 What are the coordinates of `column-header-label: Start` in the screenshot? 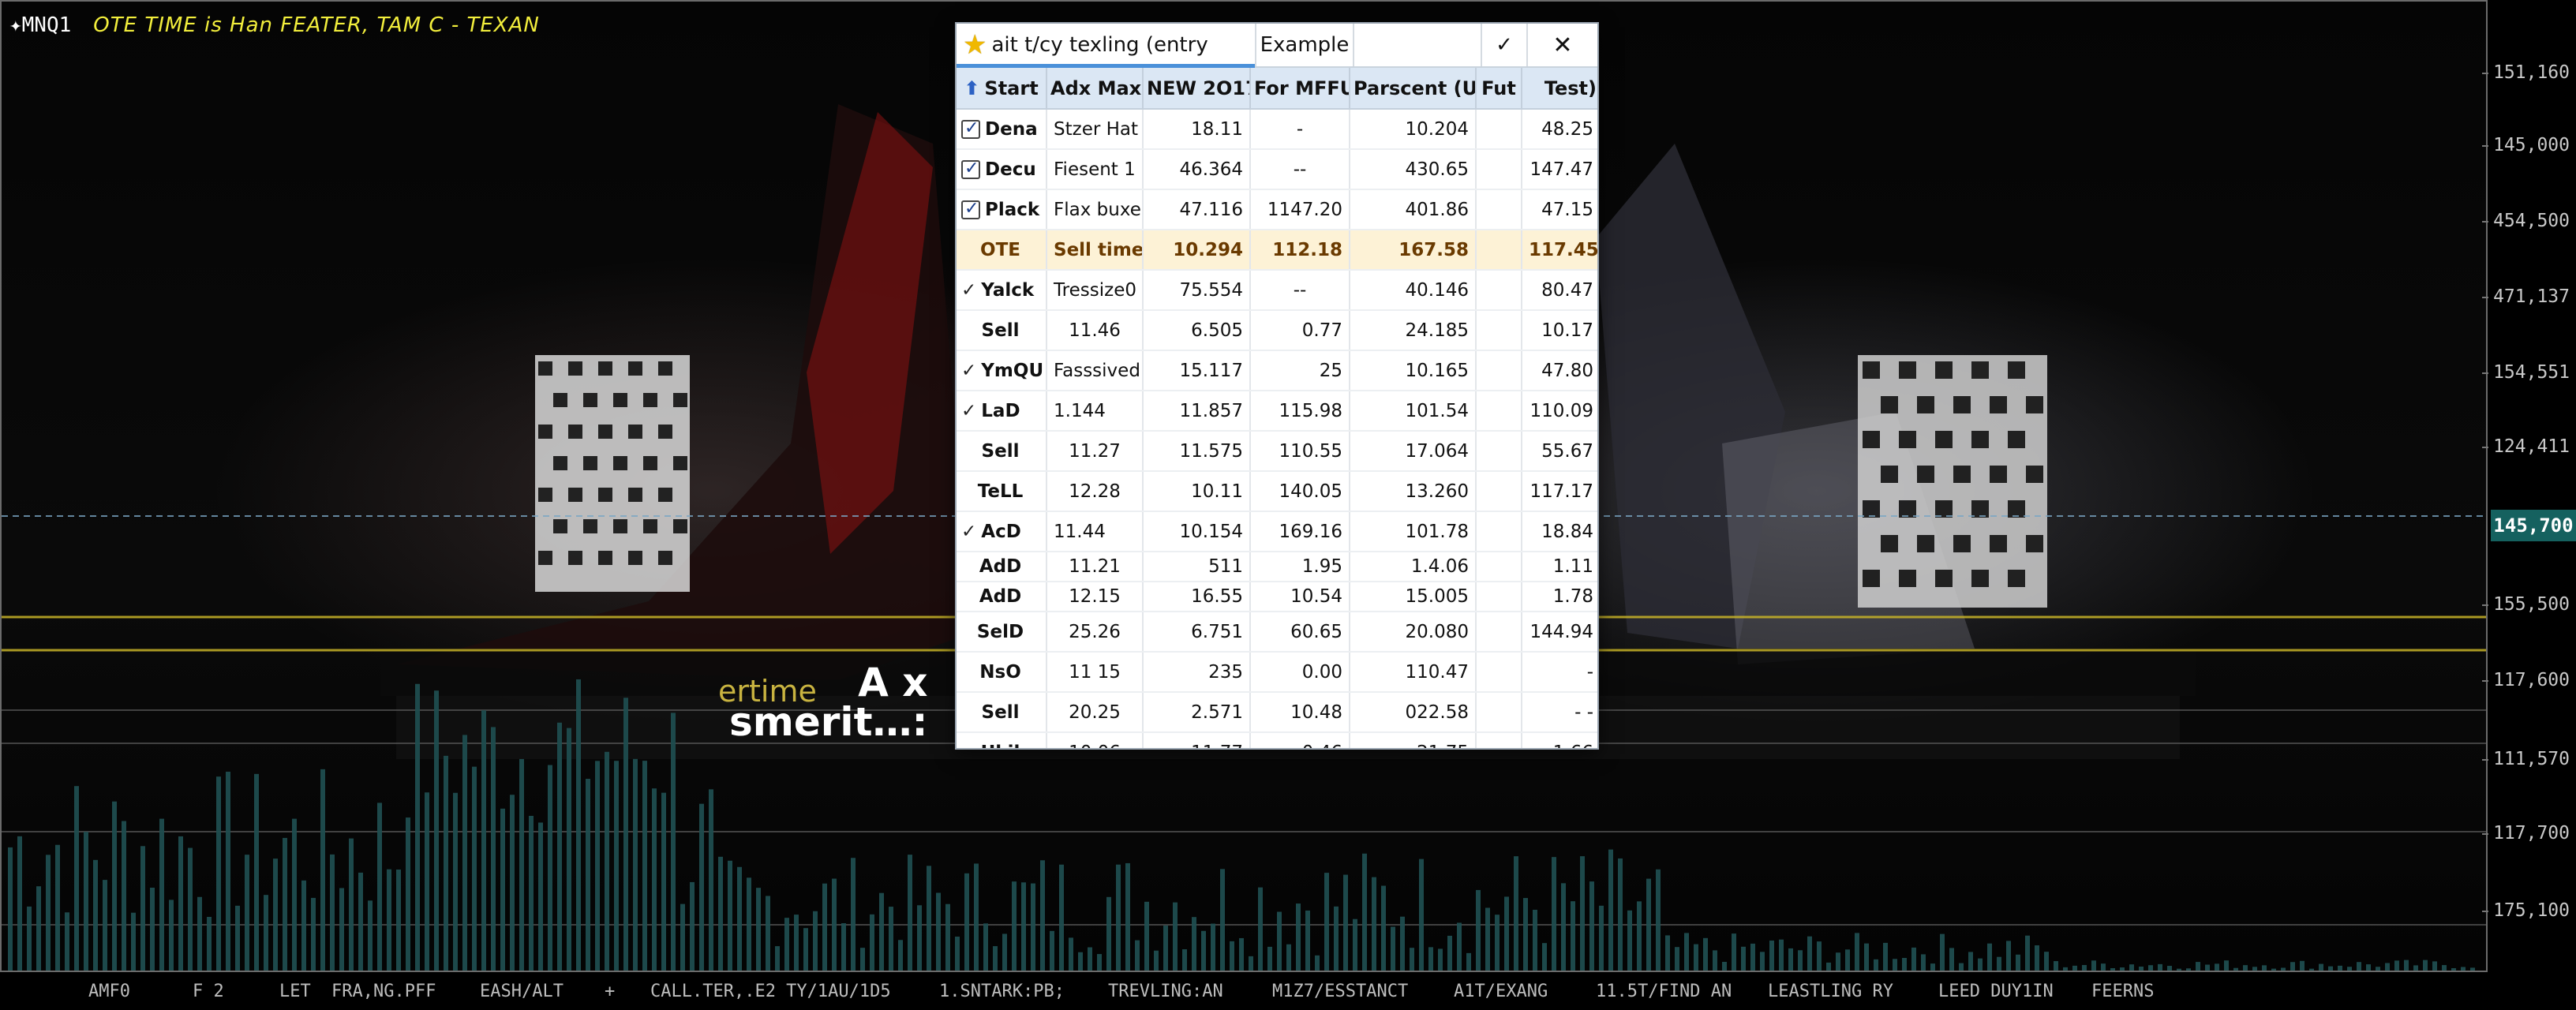 It's located at (1011, 88).